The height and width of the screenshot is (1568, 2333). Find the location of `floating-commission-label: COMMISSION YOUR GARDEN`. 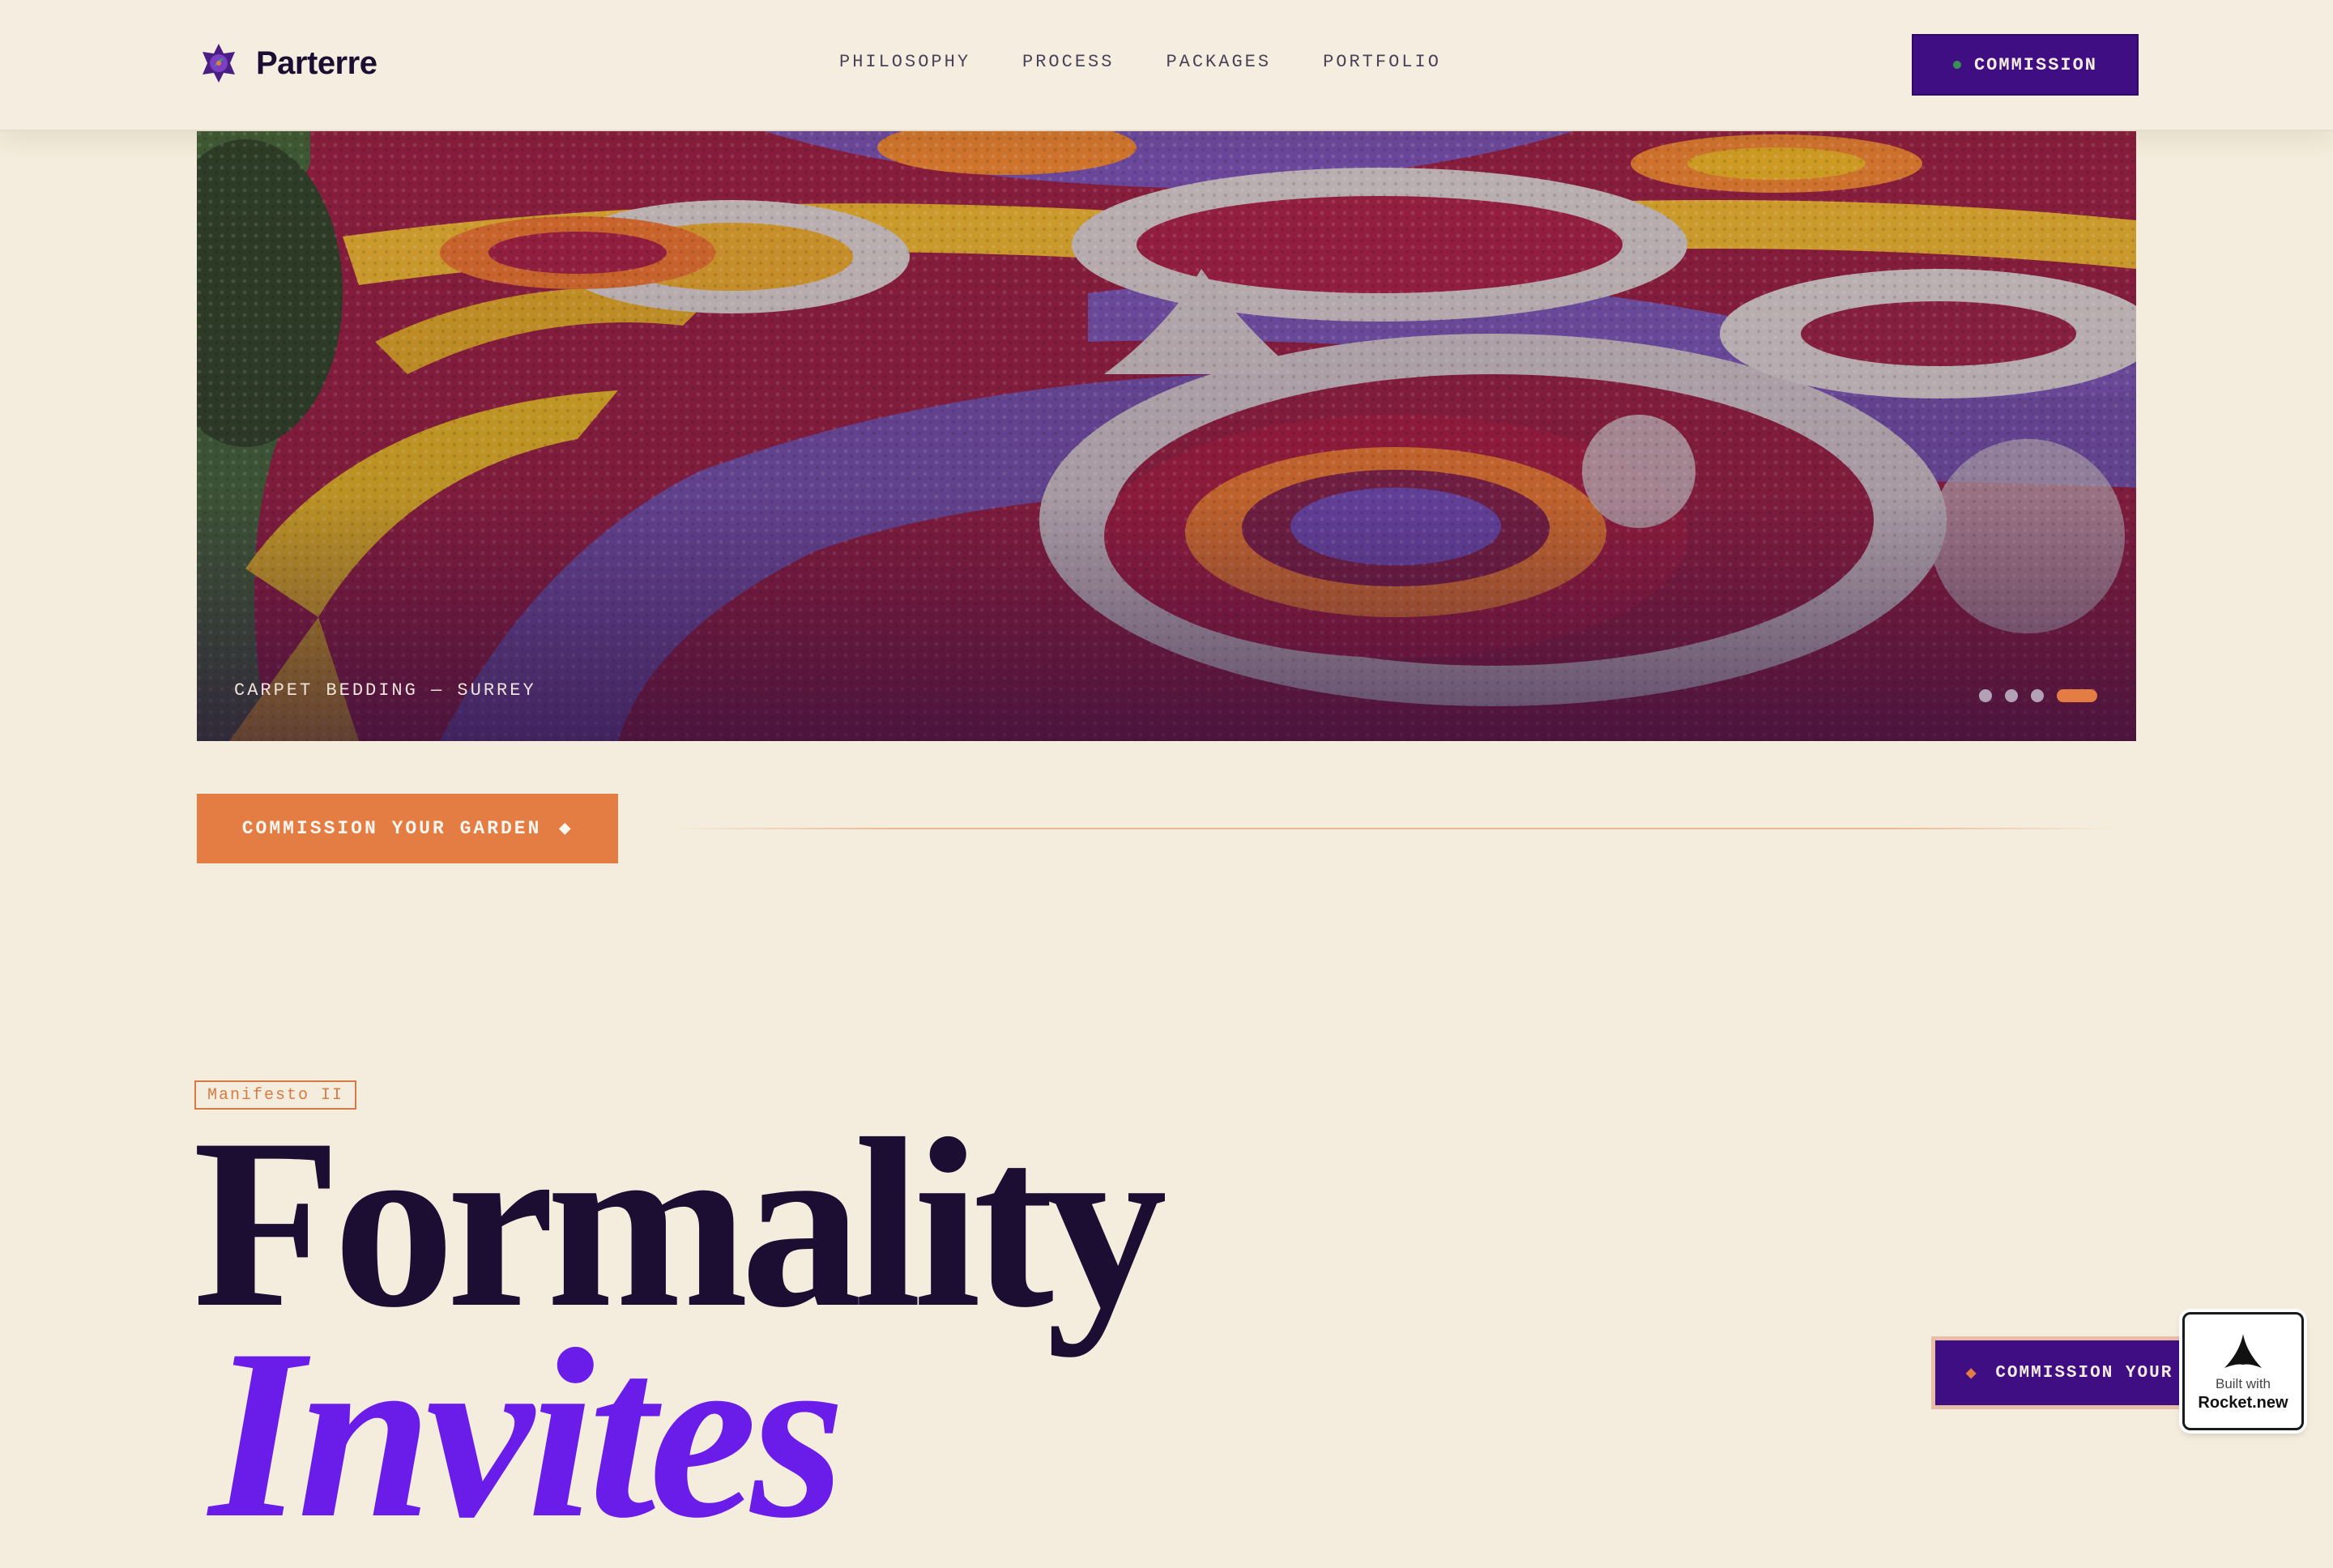

floating-commission-label: COMMISSION YOUR GARDEN is located at coordinates (2099, 1373).